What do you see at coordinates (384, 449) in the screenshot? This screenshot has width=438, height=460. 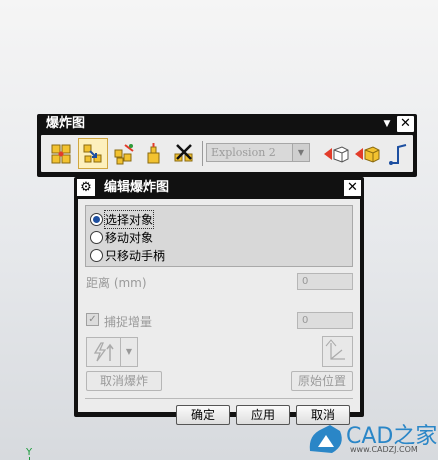 I see `watermark-url: www.CADZJ.COM` at bounding box center [384, 449].